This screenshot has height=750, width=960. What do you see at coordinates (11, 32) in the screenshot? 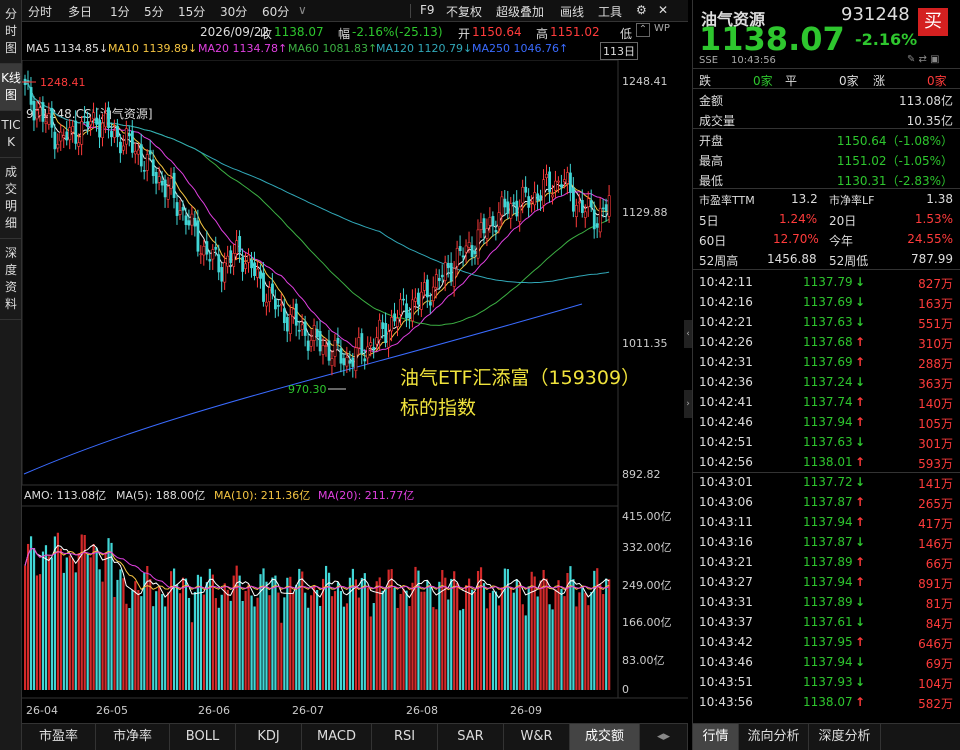
I see `vtab-timeshare: 分时图` at bounding box center [11, 32].